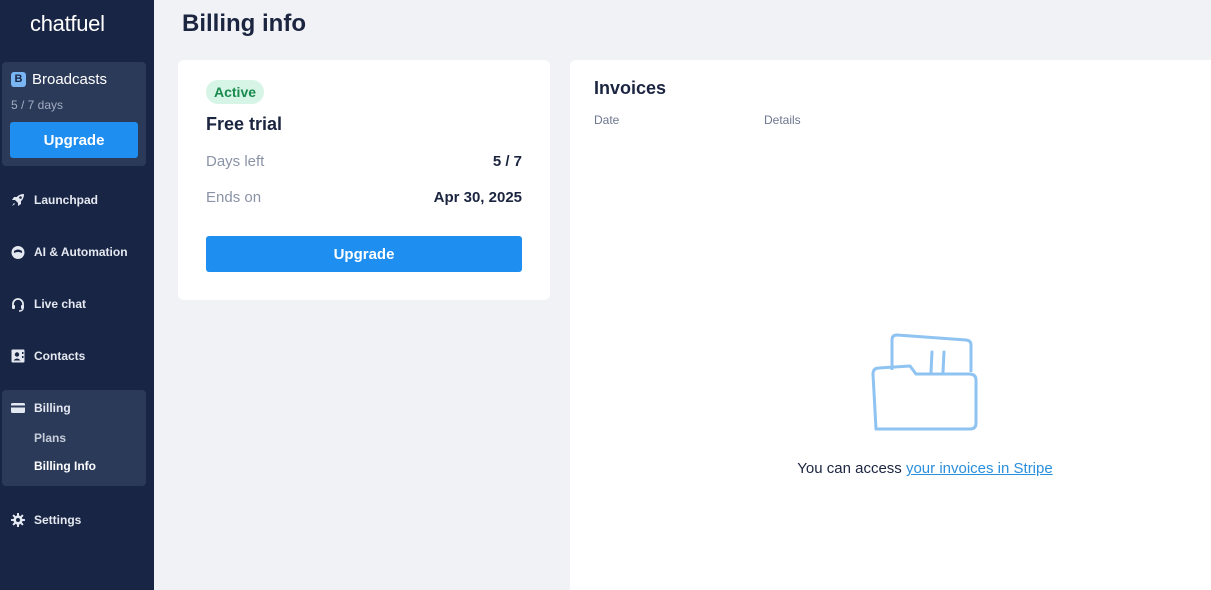  What do you see at coordinates (851, 468) in the screenshot?
I see `empty-state-prefix: You can access` at bounding box center [851, 468].